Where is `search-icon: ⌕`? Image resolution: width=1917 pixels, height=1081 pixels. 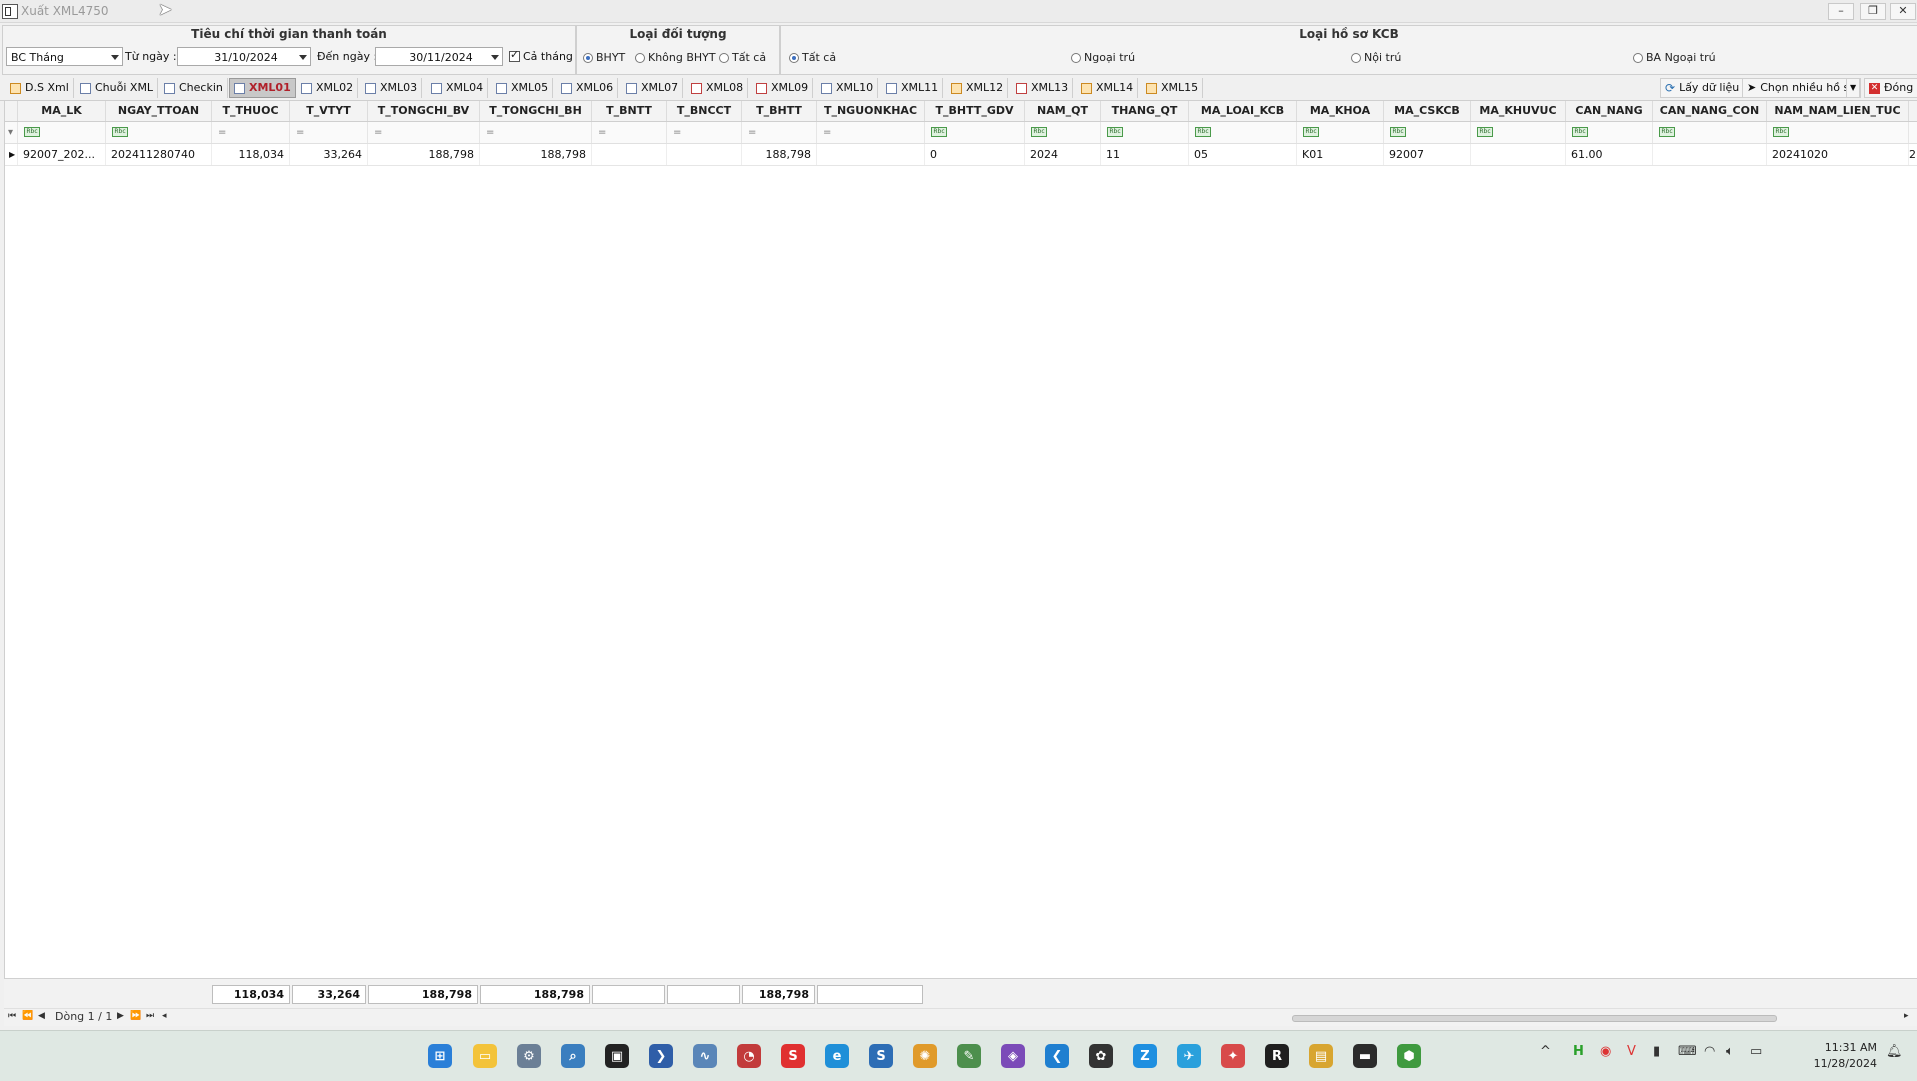 search-icon: ⌕ is located at coordinates (573, 1056).